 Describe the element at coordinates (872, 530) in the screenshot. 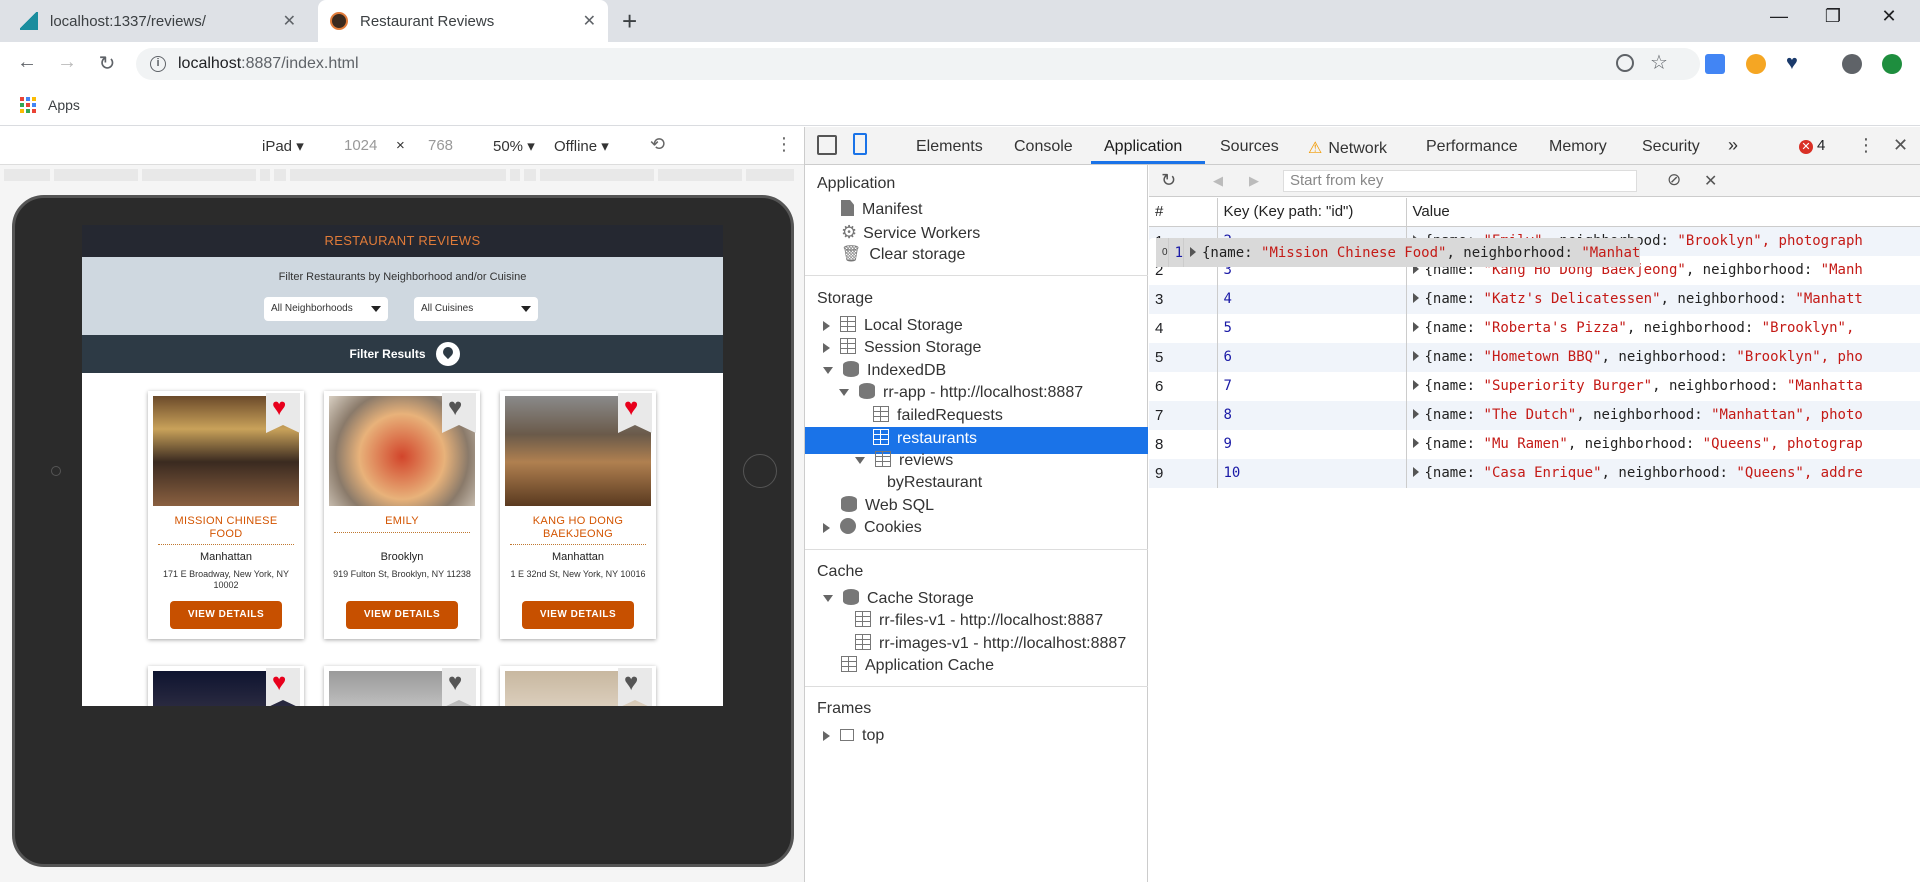

I see `sidebar-item-cookies: Cookies` at that location.